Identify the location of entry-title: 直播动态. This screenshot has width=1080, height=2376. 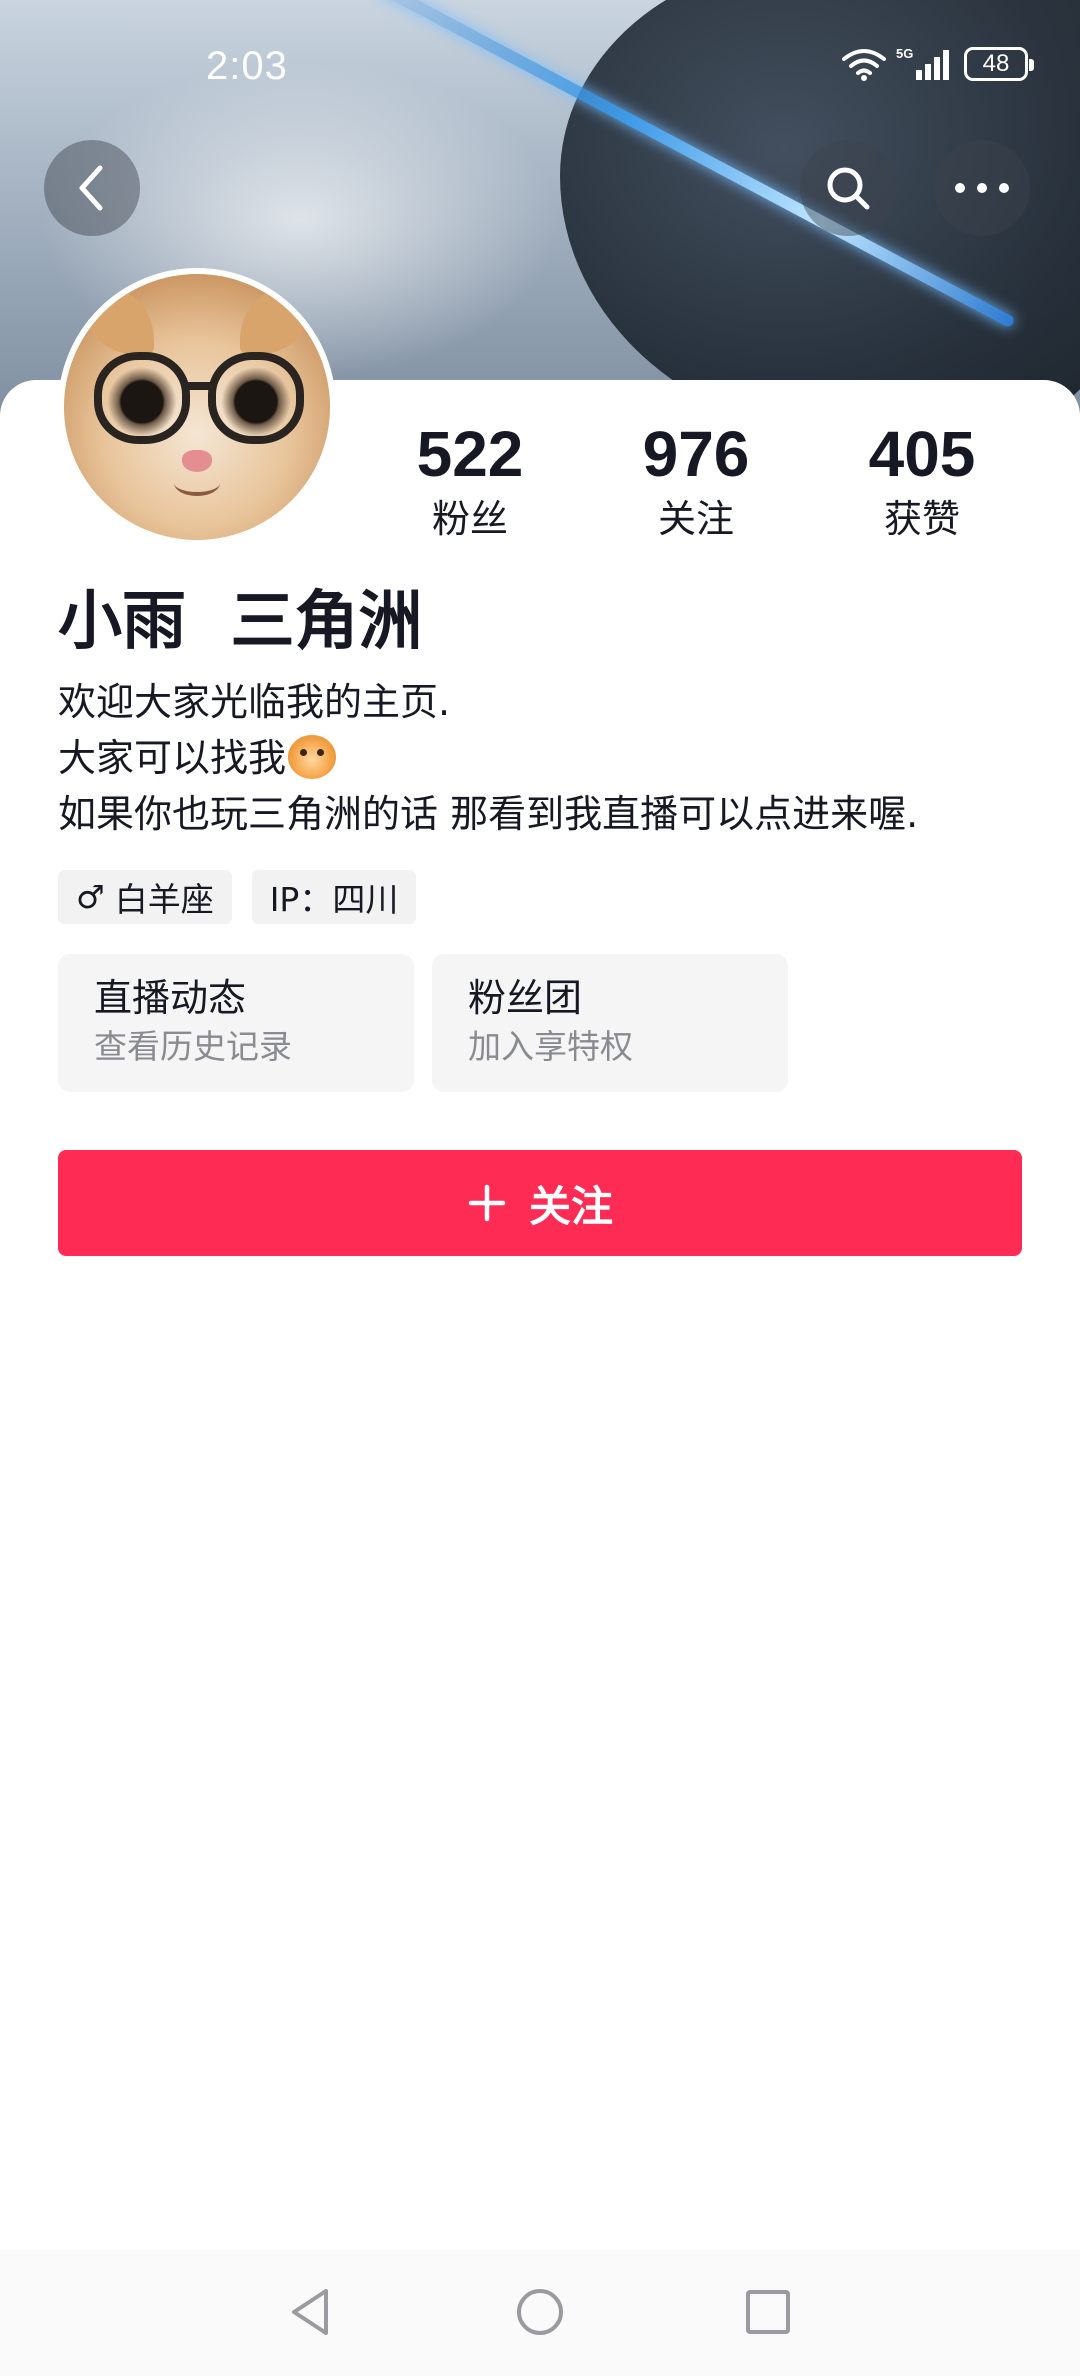
(170, 998).